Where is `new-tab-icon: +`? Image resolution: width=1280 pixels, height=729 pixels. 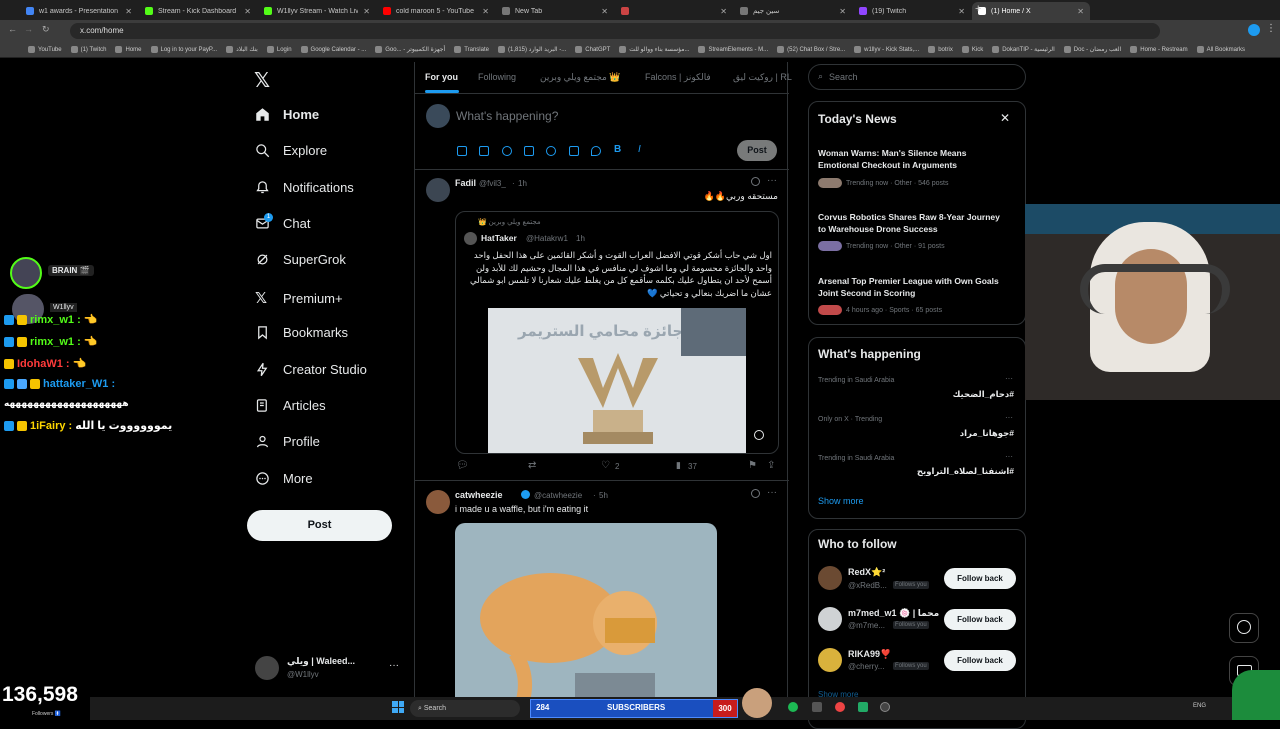
new-tab-icon: + is located at coordinates (978, 9).